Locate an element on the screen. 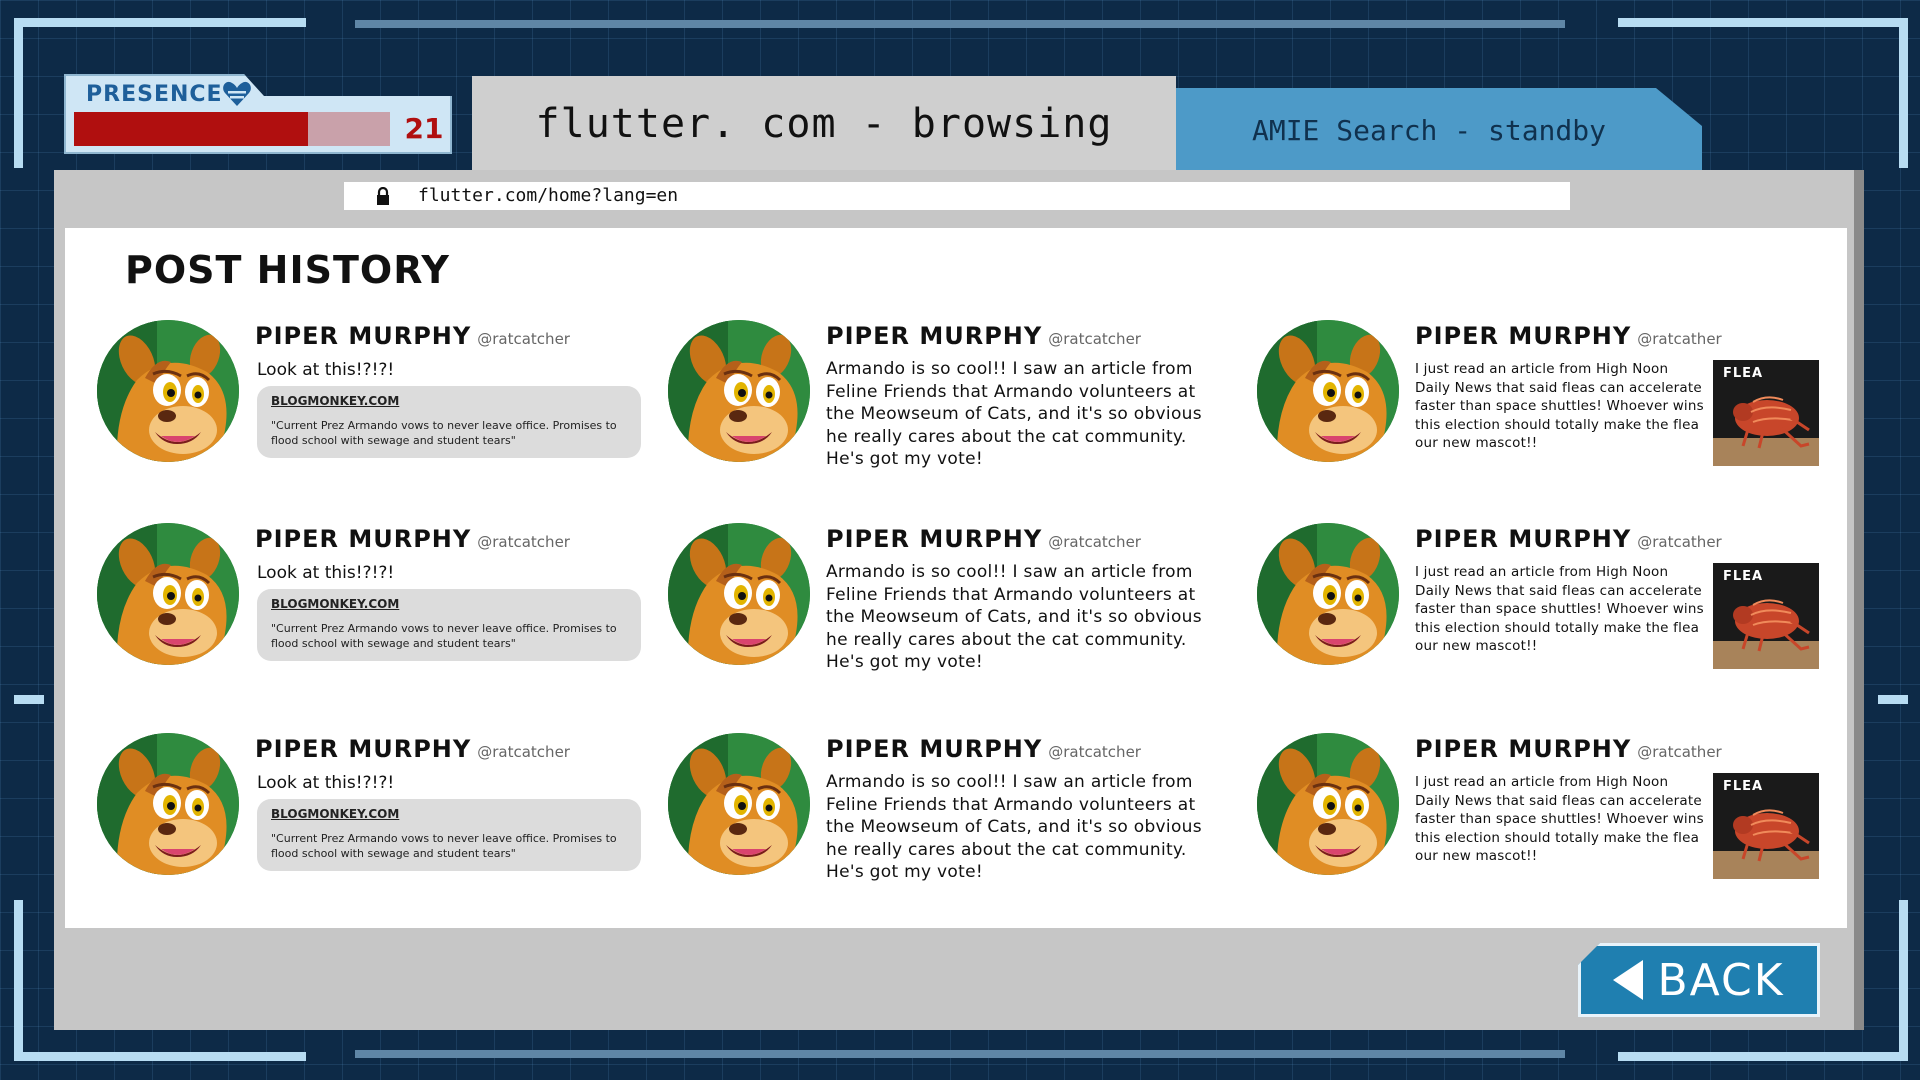 The height and width of the screenshot is (1080, 1920). address-bar-url: flutter.com/home?lang=en is located at coordinates (548, 195).